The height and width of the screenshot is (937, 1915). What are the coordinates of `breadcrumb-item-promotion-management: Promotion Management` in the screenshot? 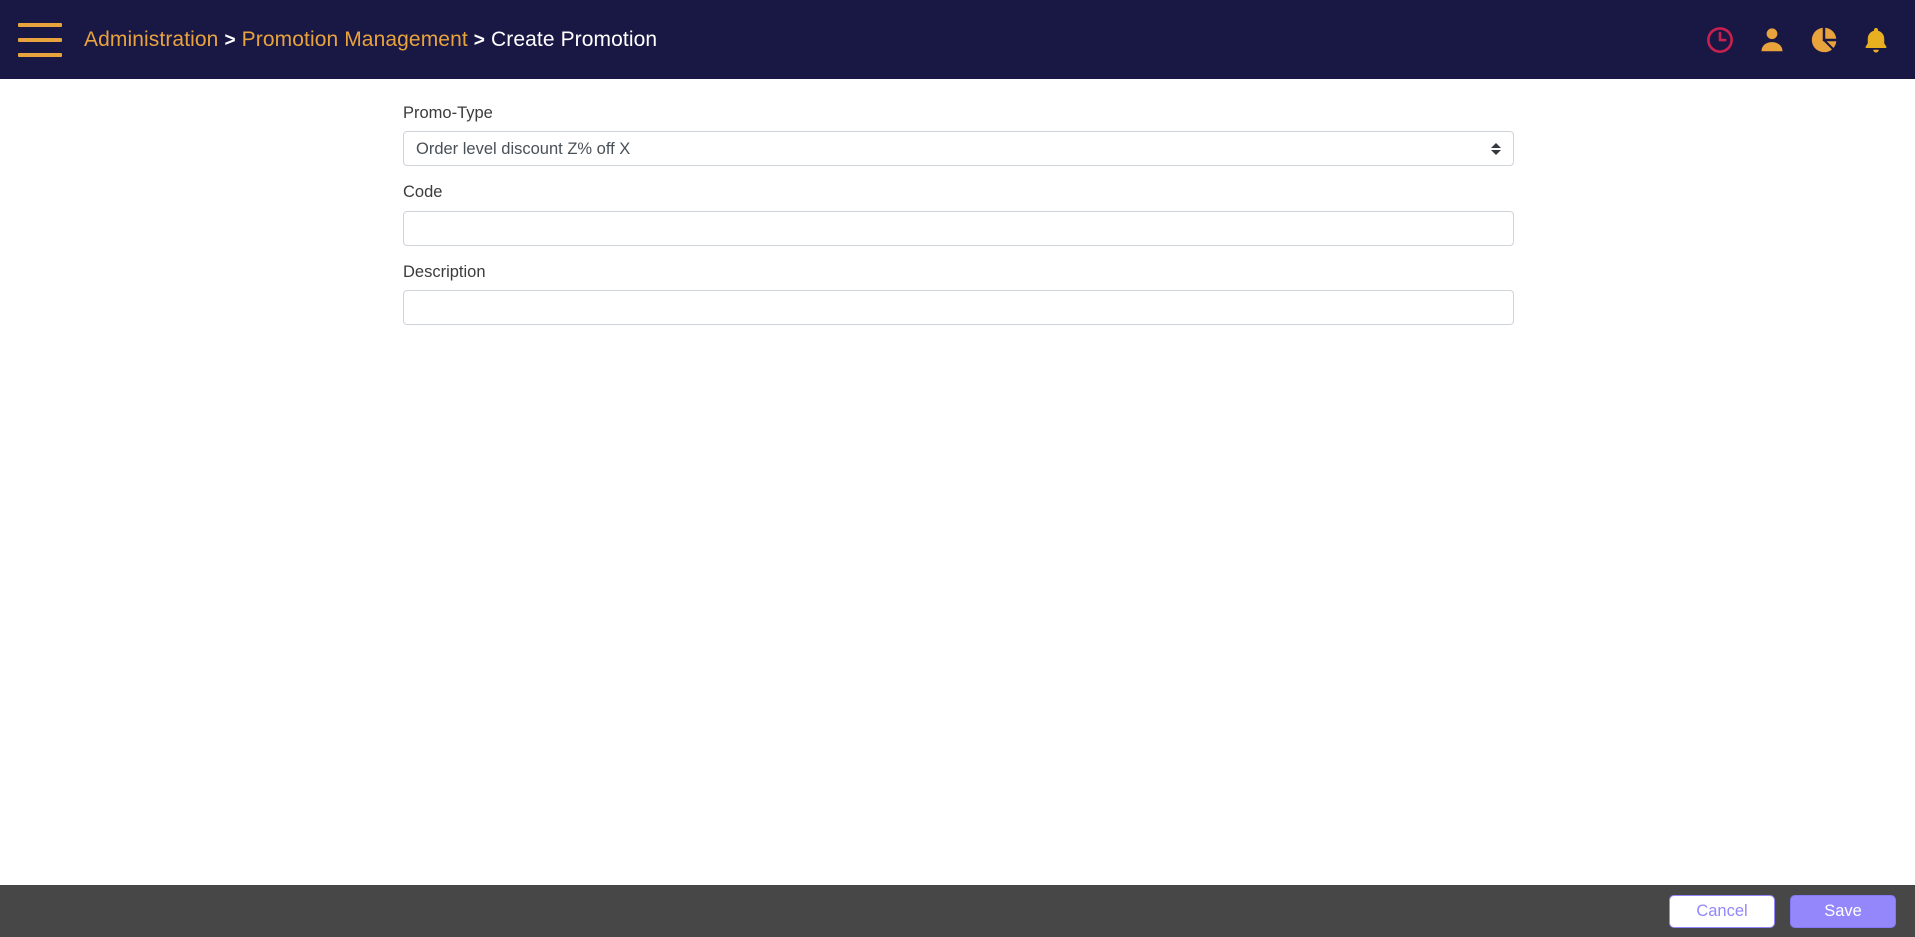 It's located at (355, 40).